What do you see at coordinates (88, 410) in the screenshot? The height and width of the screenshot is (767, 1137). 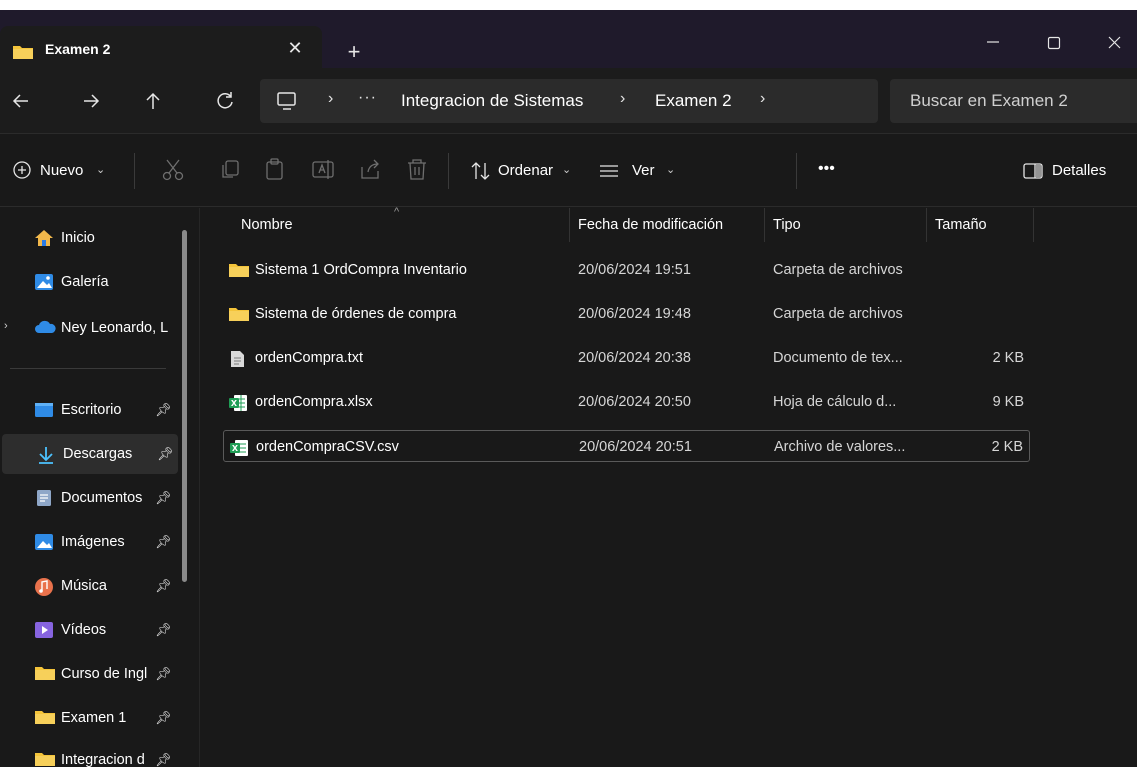 I see `sidebar-item-escritorio: Escritorio 📌︎` at bounding box center [88, 410].